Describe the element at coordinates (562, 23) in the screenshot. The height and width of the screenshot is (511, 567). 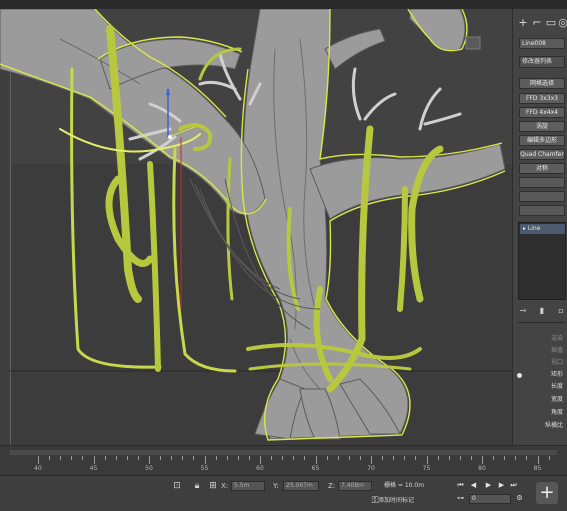
I see `motion-tab-icon: ◎` at that location.